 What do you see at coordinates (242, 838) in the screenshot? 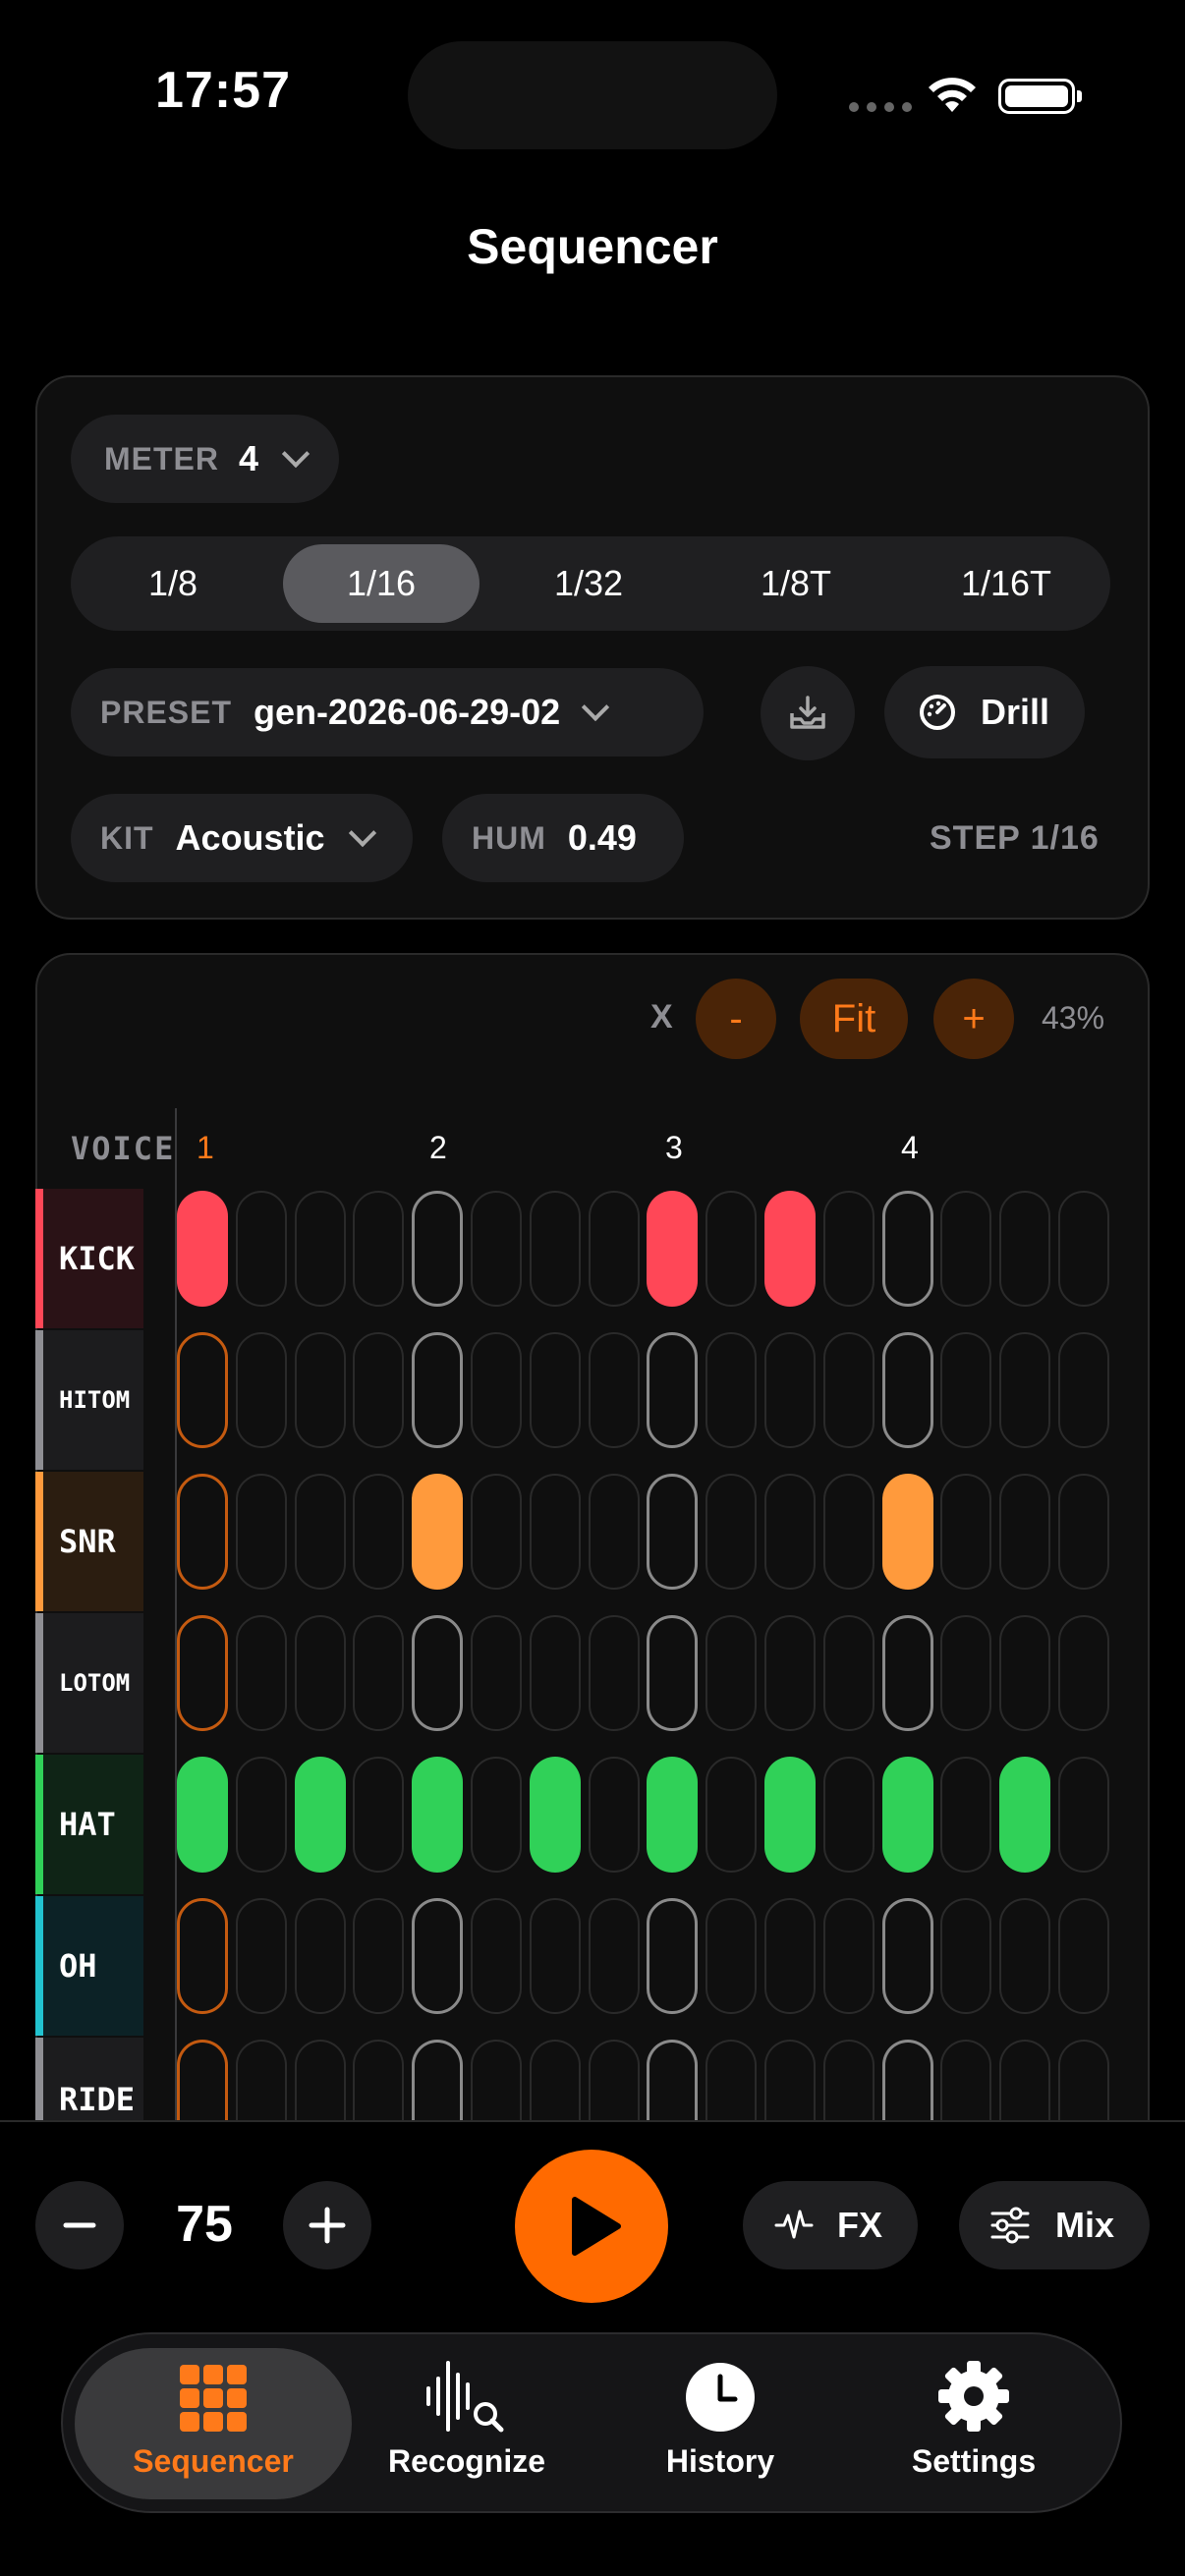
I see `kit-dropdown: KIT Acoustic` at bounding box center [242, 838].